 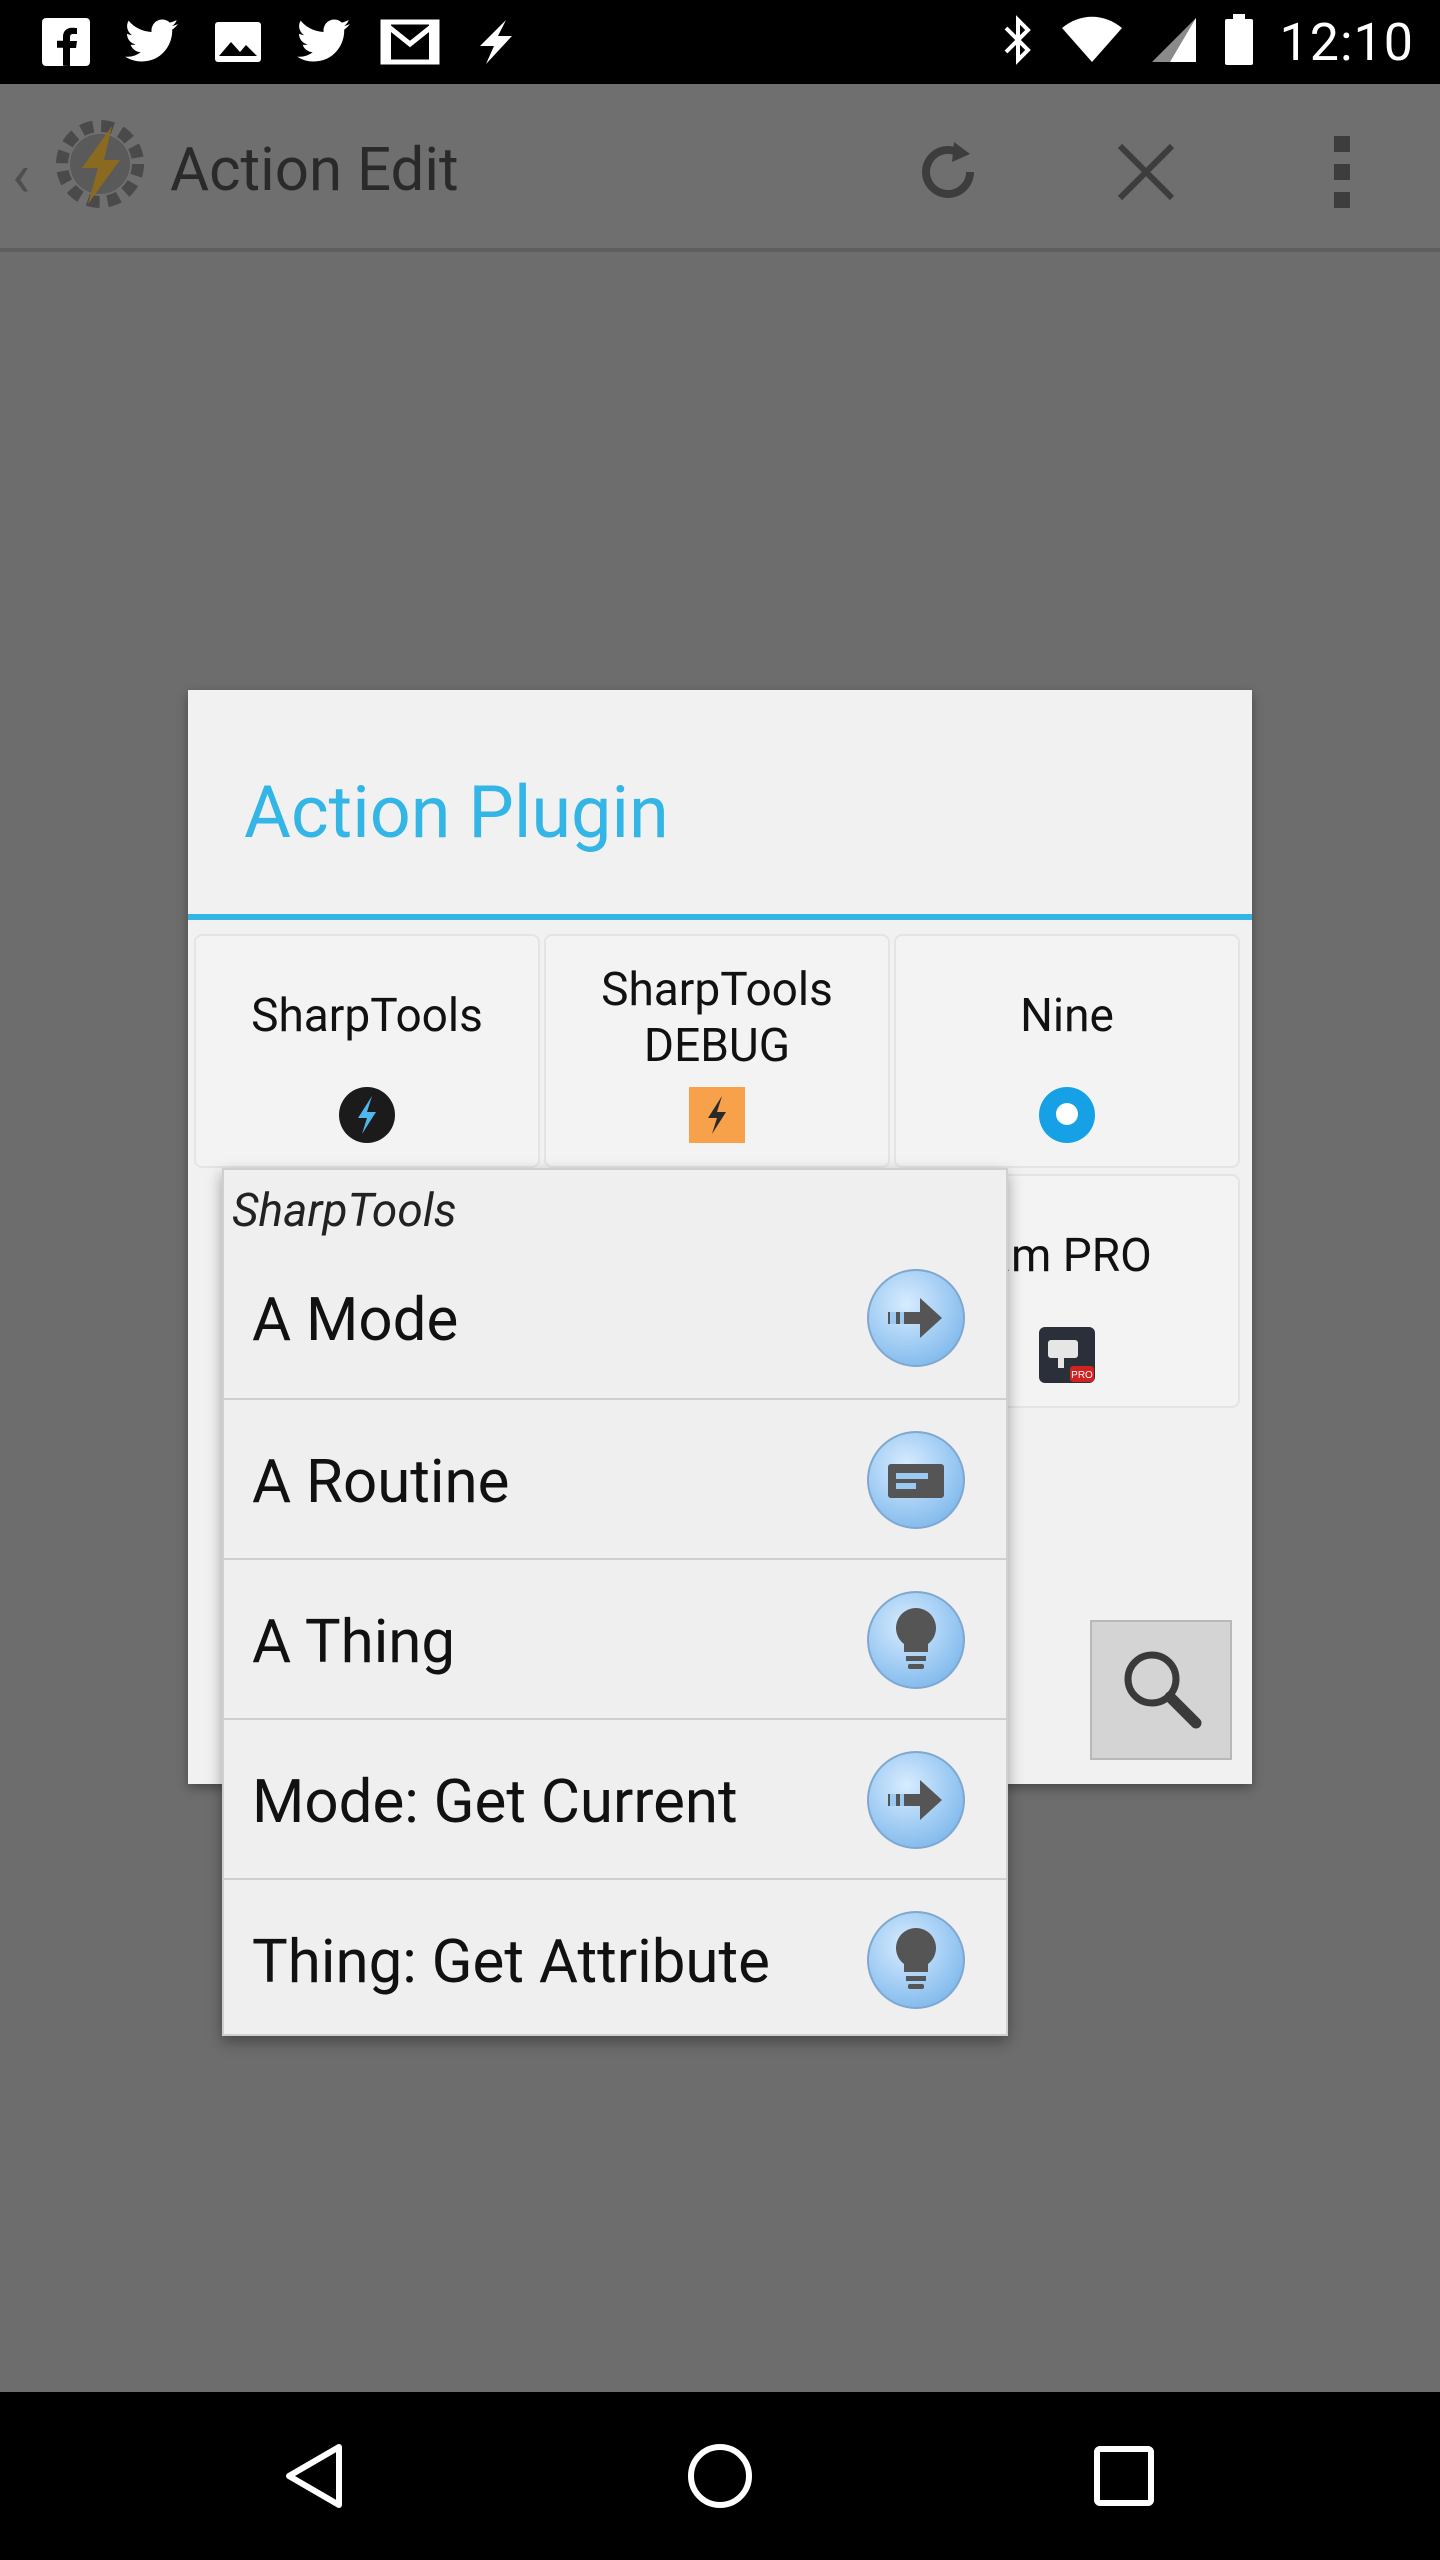 What do you see at coordinates (1067, 1115) in the screenshot?
I see `nine-icon` at bounding box center [1067, 1115].